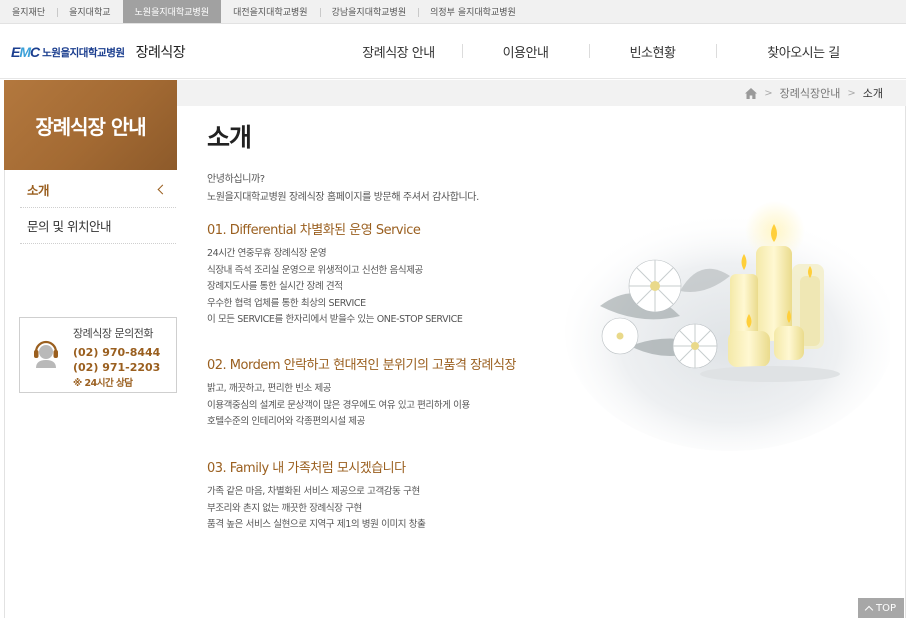  Describe the element at coordinates (117, 352) in the screenshot. I see `contact-phone-1: (02) 970-8444` at that location.